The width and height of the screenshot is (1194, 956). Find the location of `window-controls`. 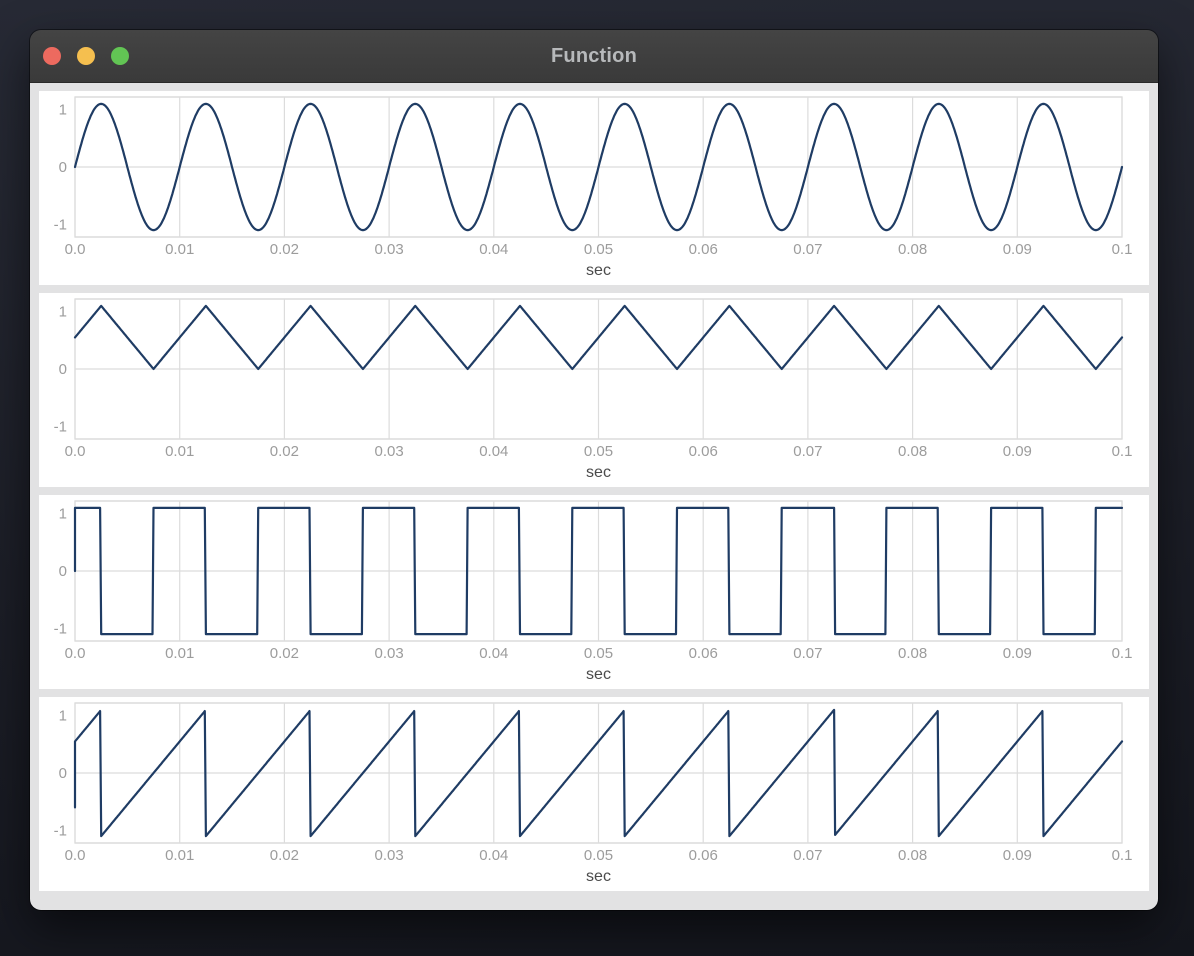

window-controls is located at coordinates (86, 56).